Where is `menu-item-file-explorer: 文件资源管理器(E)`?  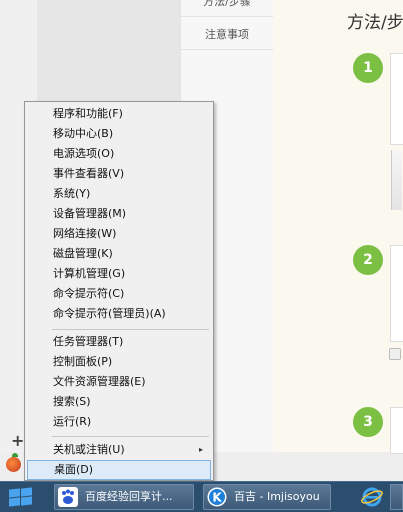
menu-item-file-explorer: 文件资源管理器(E) is located at coordinates (131, 382).